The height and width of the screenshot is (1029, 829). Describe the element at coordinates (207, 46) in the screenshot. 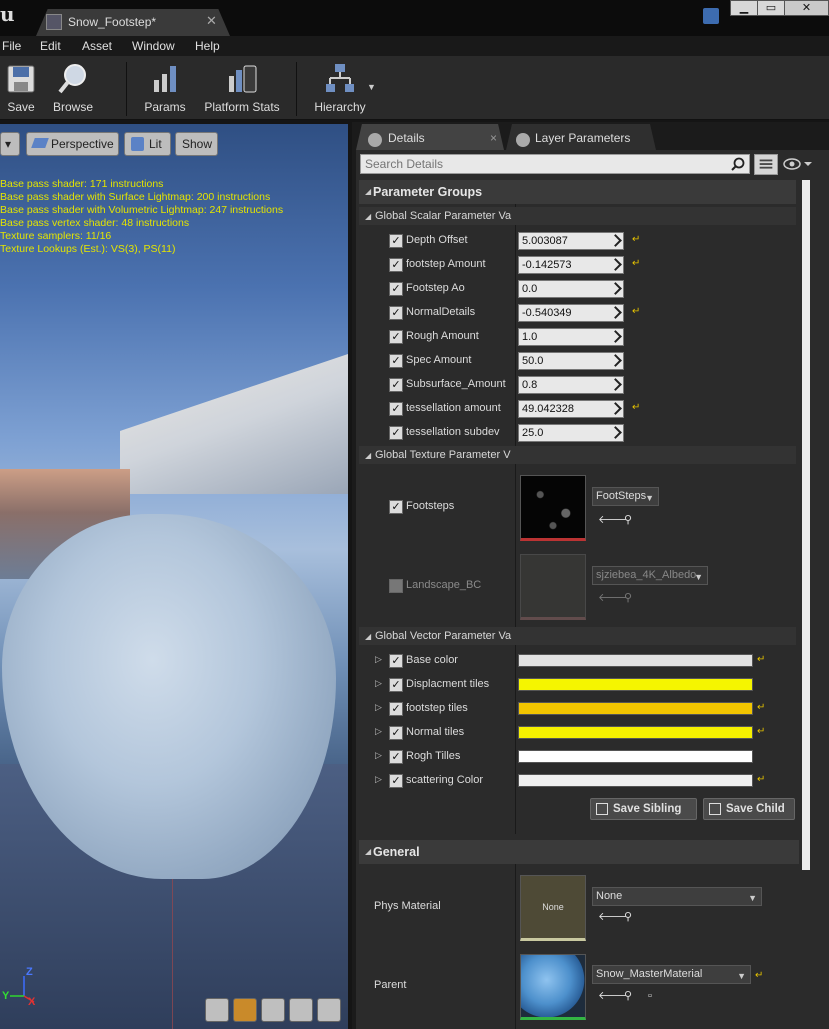

I see `menu-help: Help` at that location.